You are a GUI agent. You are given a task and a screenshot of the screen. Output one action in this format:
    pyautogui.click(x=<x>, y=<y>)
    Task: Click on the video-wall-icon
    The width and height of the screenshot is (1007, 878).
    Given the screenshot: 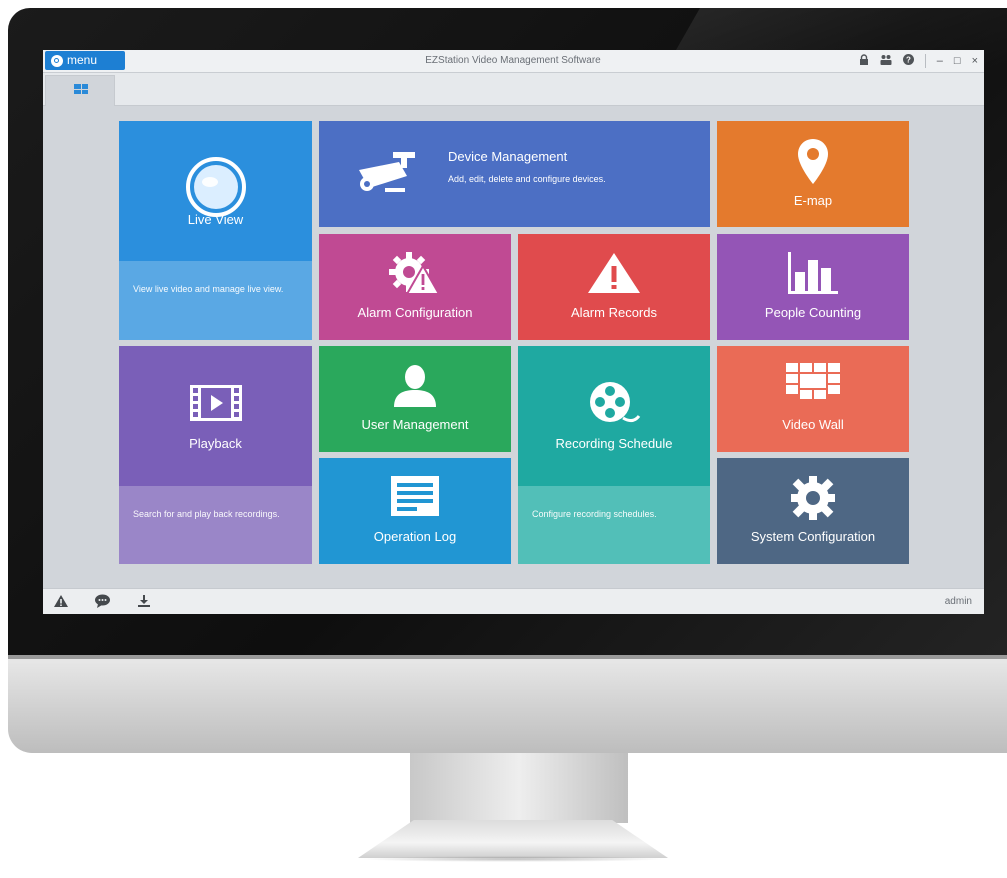 What is the action you would take?
    pyautogui.click(x=813, y=381)
    